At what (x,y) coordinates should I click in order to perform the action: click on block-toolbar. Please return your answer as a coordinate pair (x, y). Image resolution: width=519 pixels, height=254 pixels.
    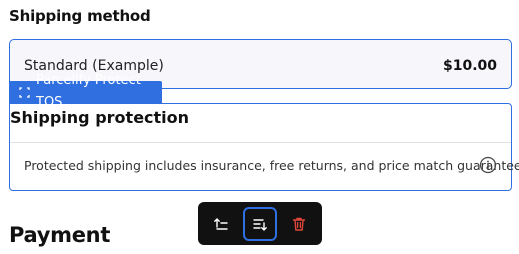
    Looking at the image, I should click on (260, 223).